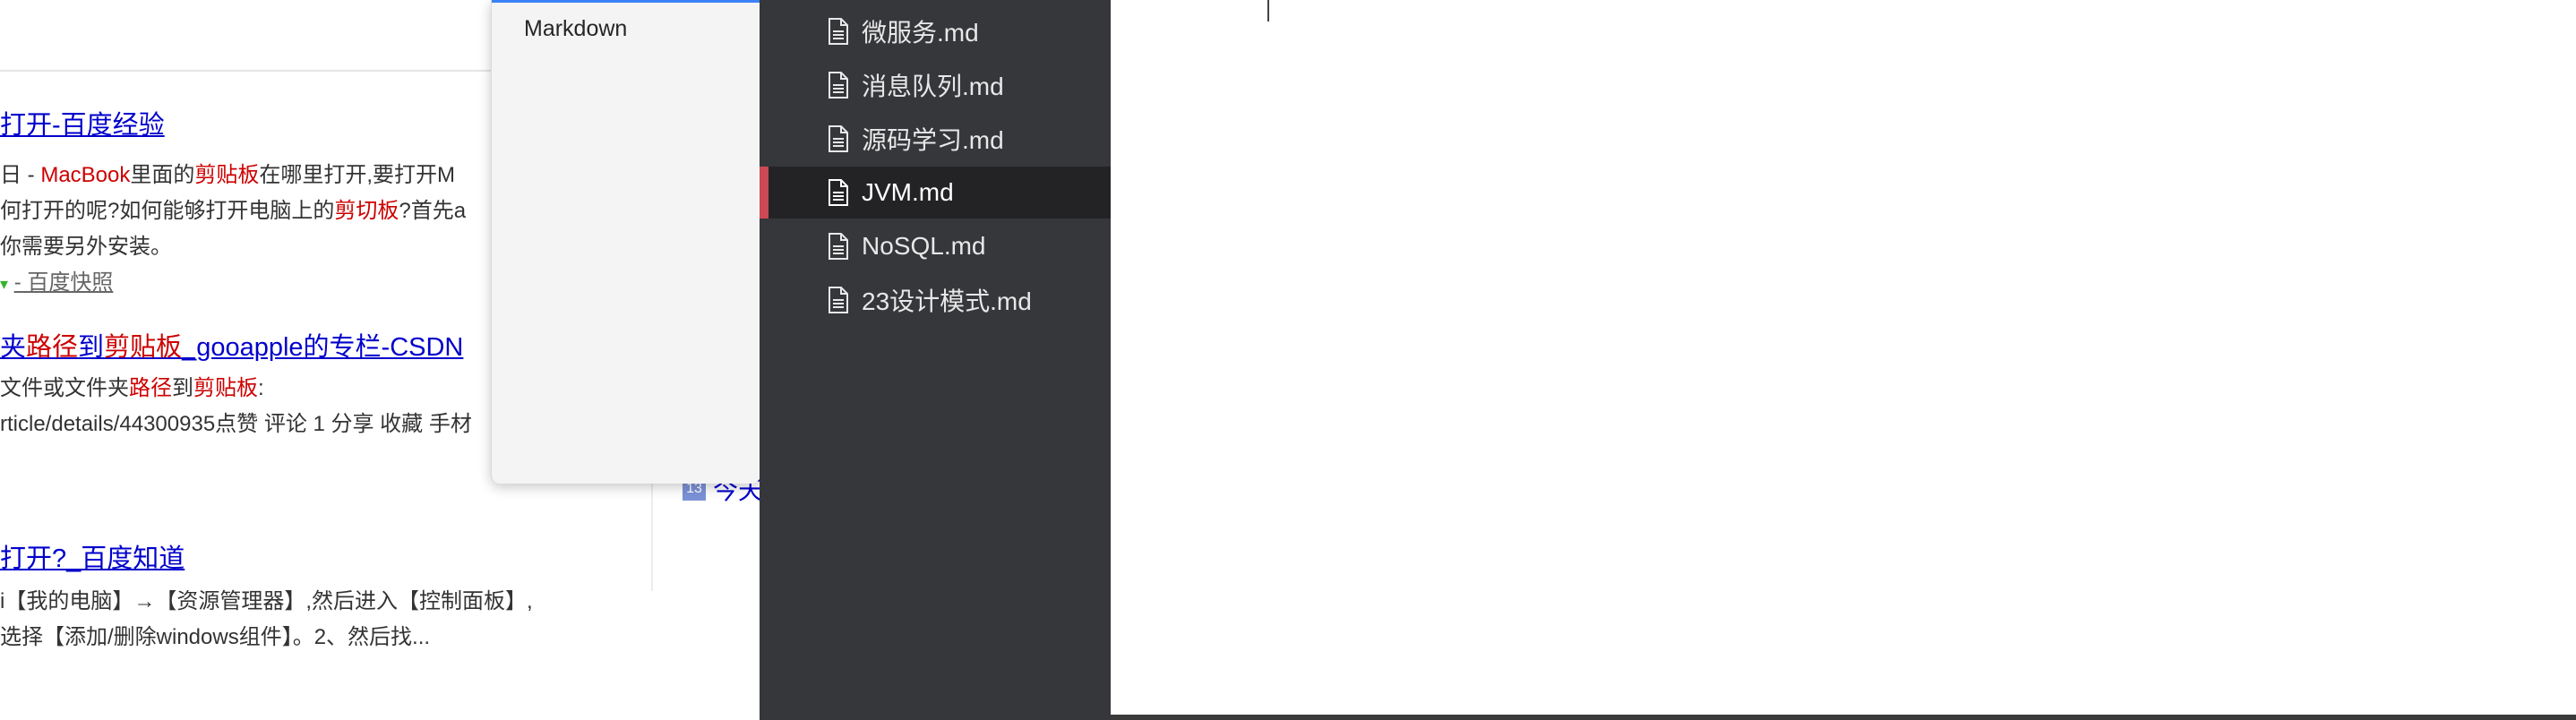 This screenshot has width=2576, height=720. What do you see at coordinates (4, 284) in the screenshot?
I see `dropdown-arrow-icon: ▾` at bounding box center [4, 284].